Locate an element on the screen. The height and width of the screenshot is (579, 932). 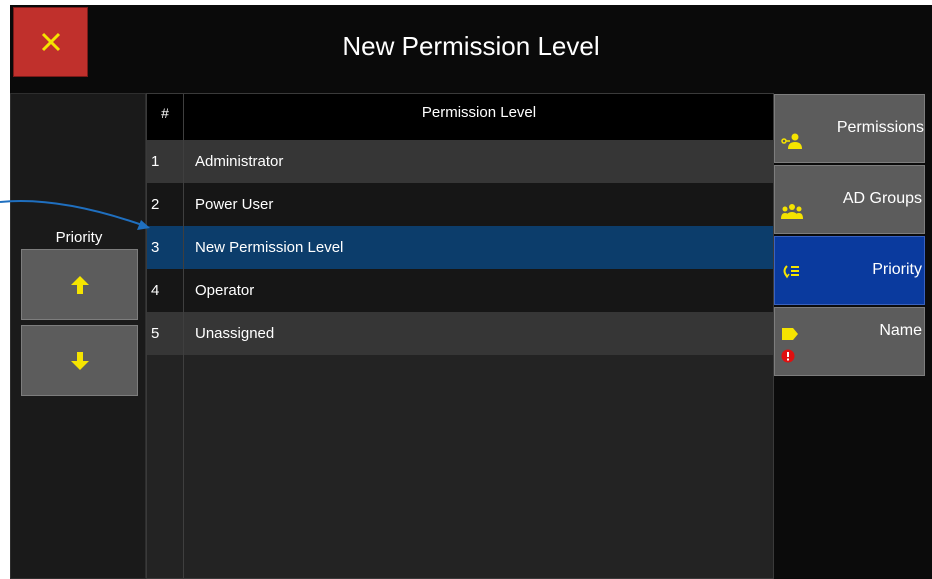
table-row: 4 Operator is located at coordinates (460, 290).